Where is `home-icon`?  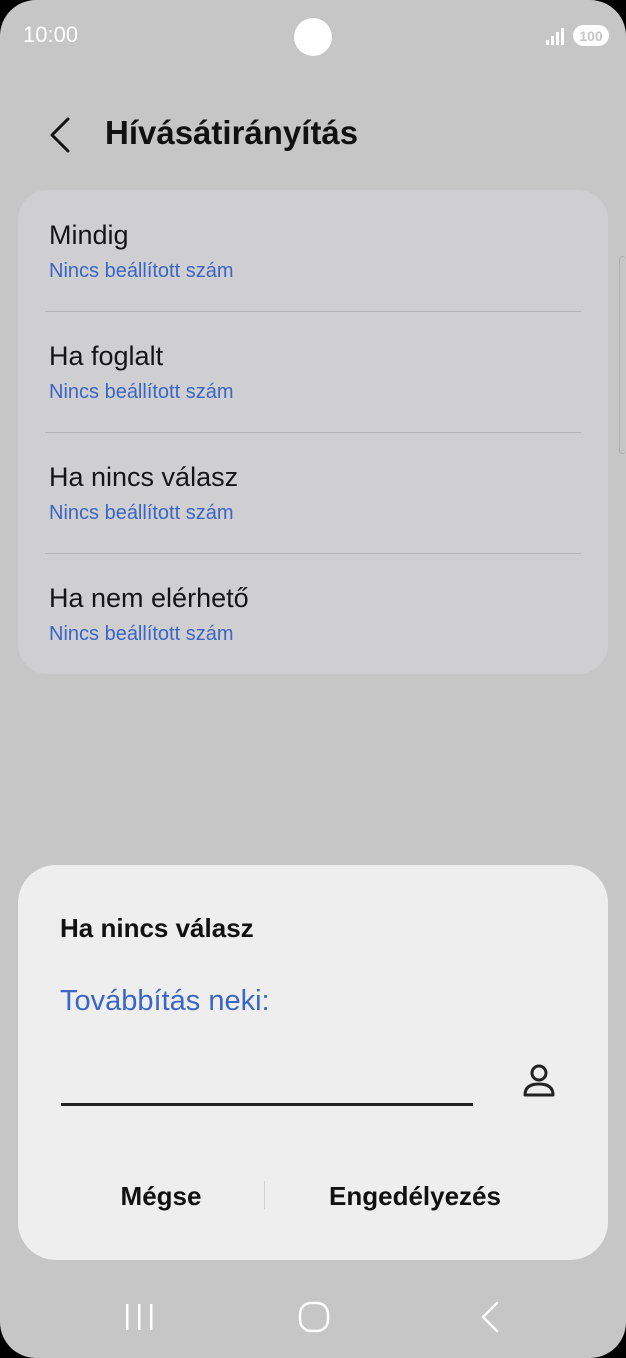
home-icon is located at coordinates (314, 1317).